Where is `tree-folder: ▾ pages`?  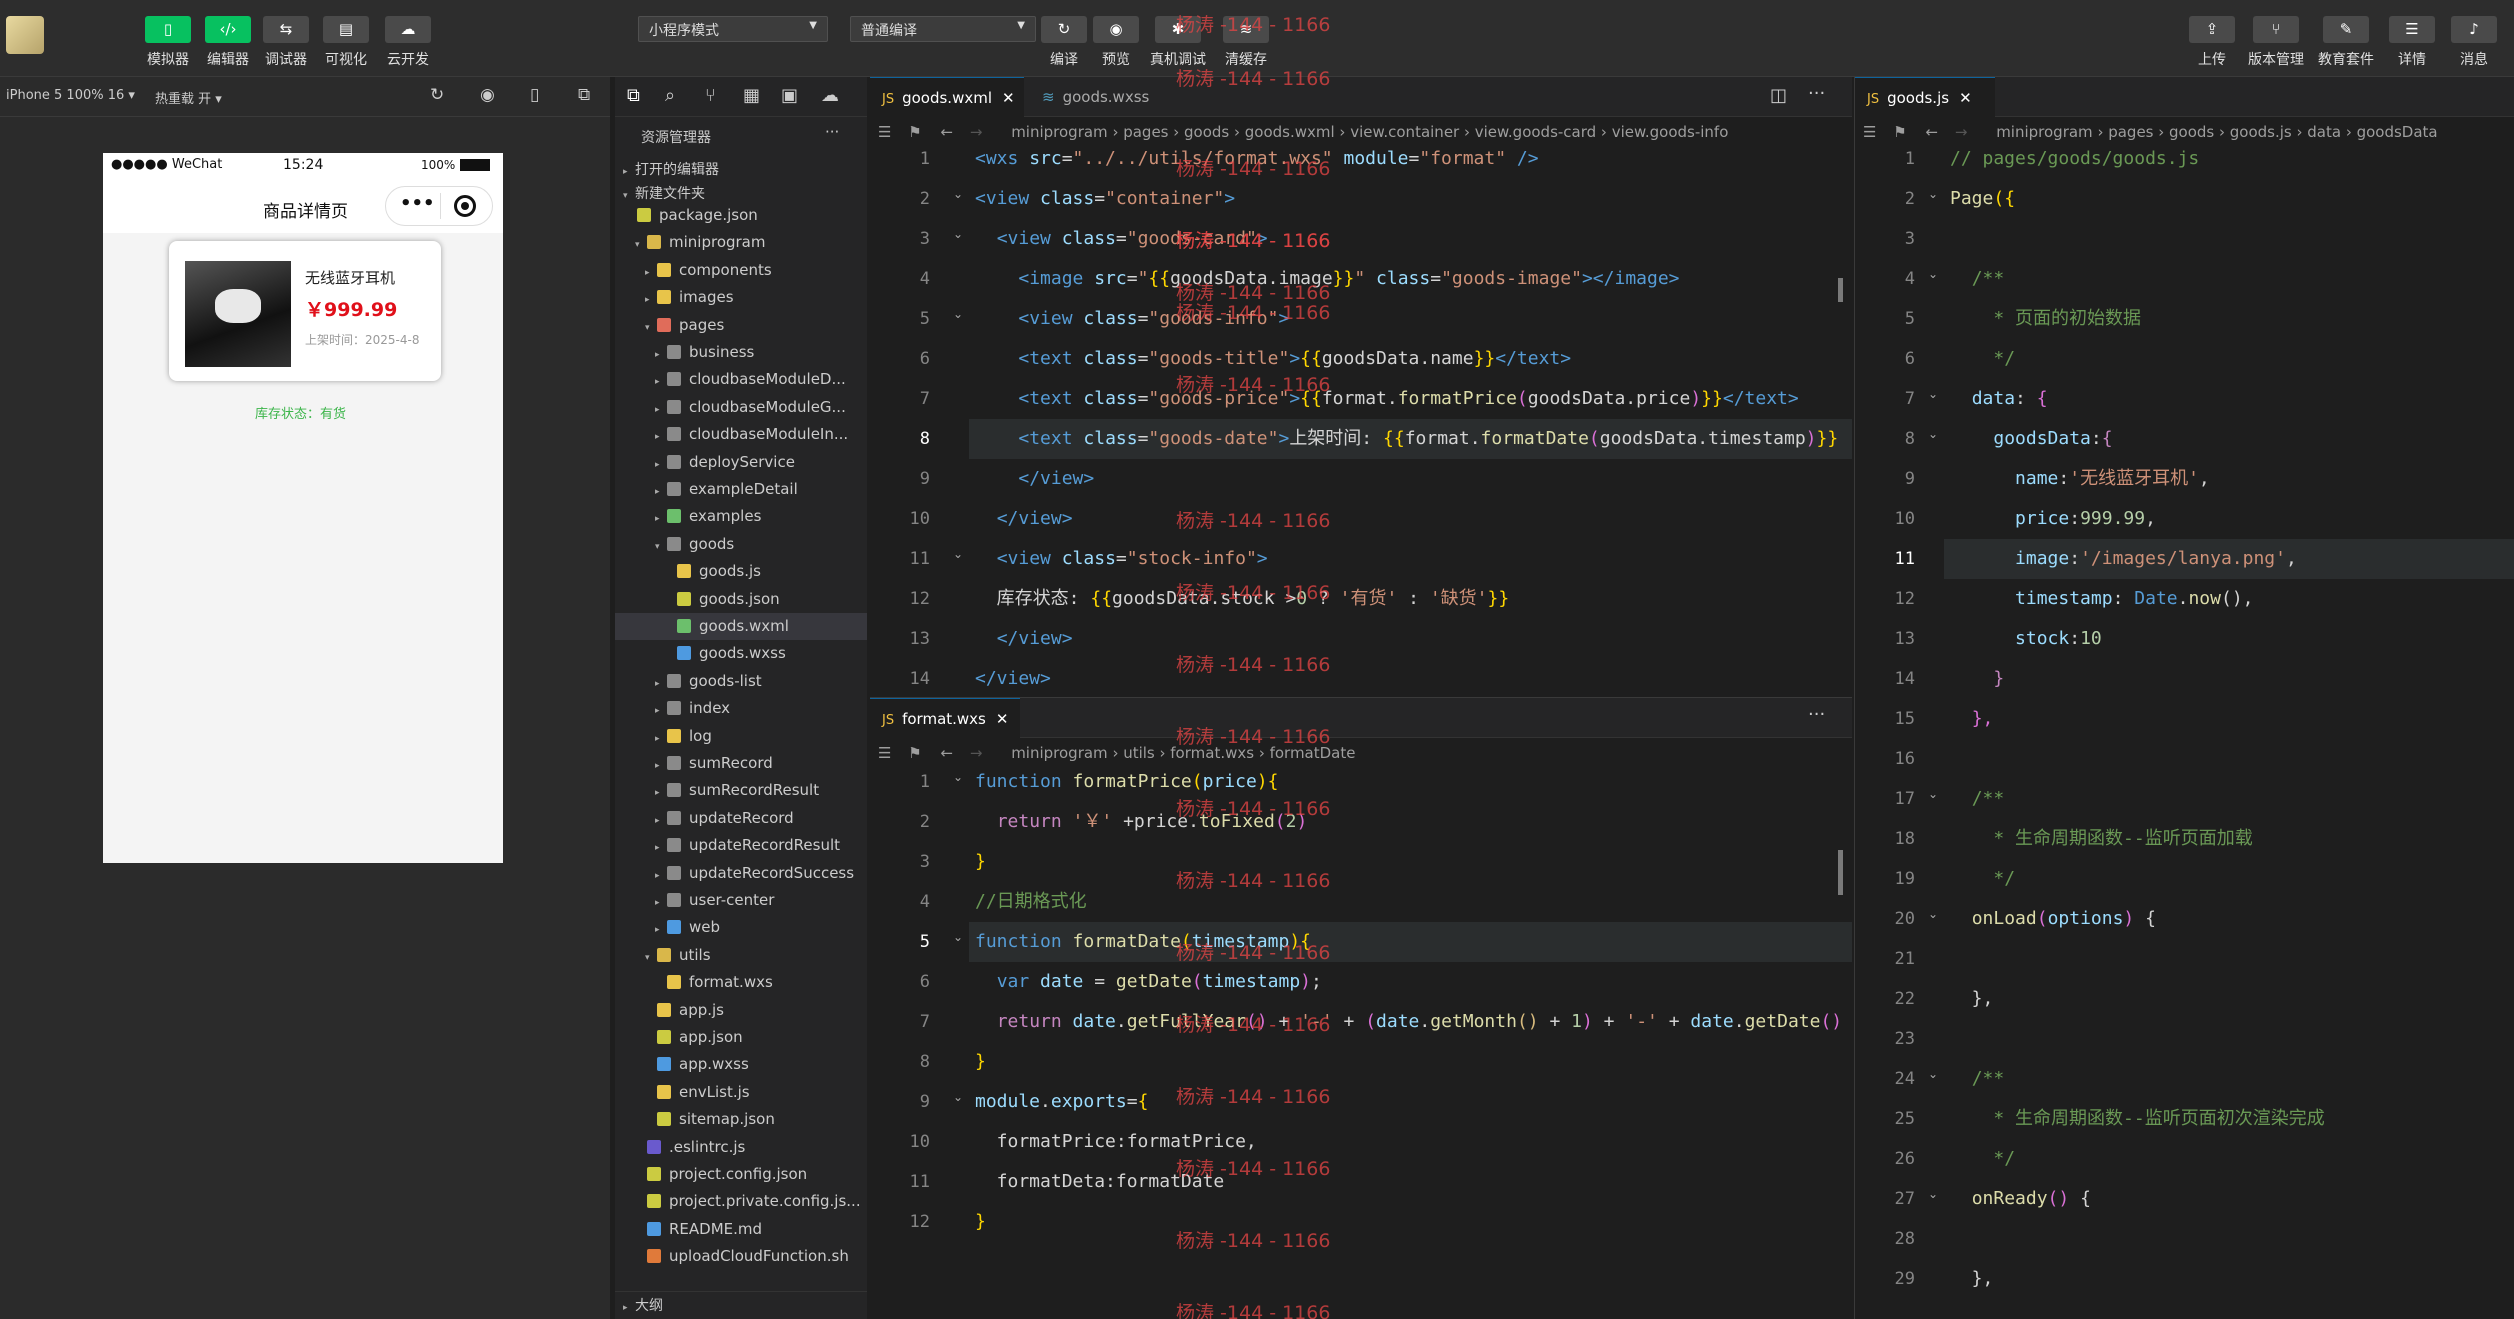 tree-folder: ▾ pages is located at coordinates (741, 325).